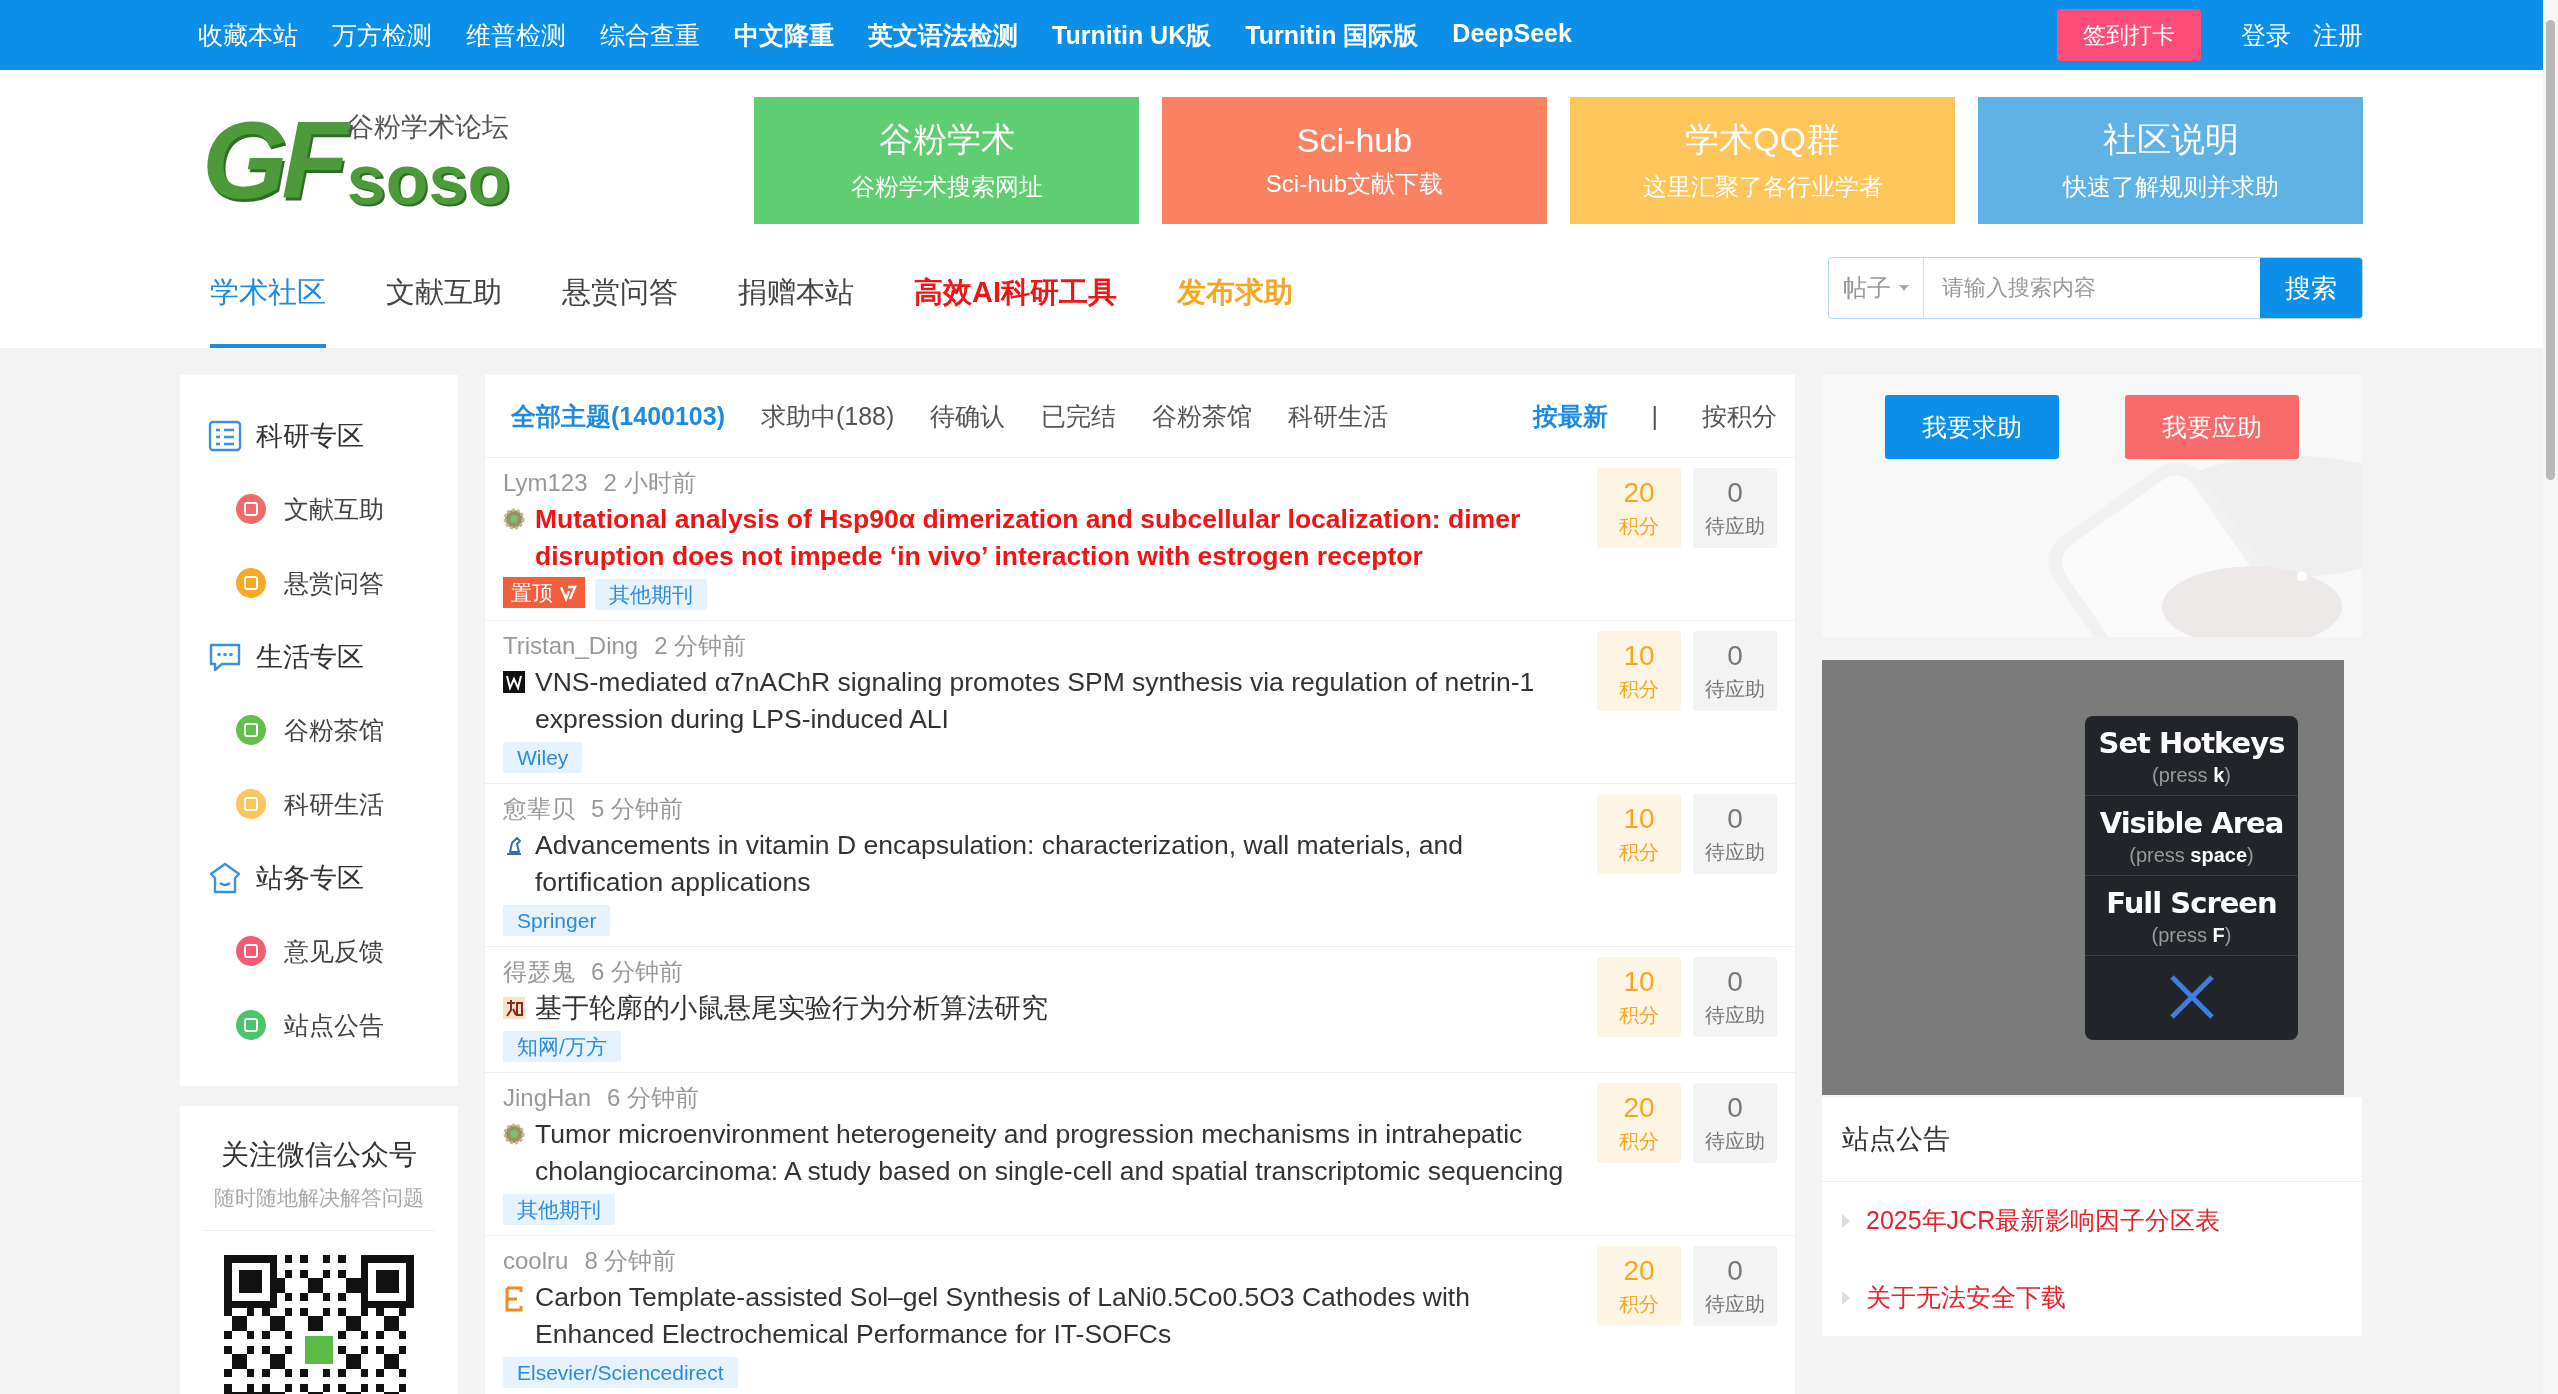 This screenshot has width=2558, height=1394. I want to click on filter-tab: 全部主题(1400103), so click(618, 416).